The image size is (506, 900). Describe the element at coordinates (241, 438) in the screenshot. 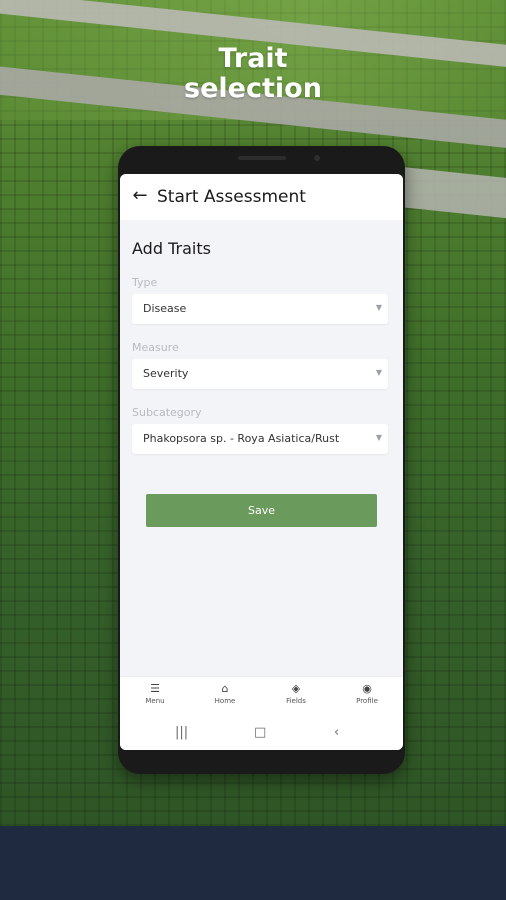

I see `subcategory-select-value: Phakopsora sp. - Roya Asiatica/Rust` at that location.